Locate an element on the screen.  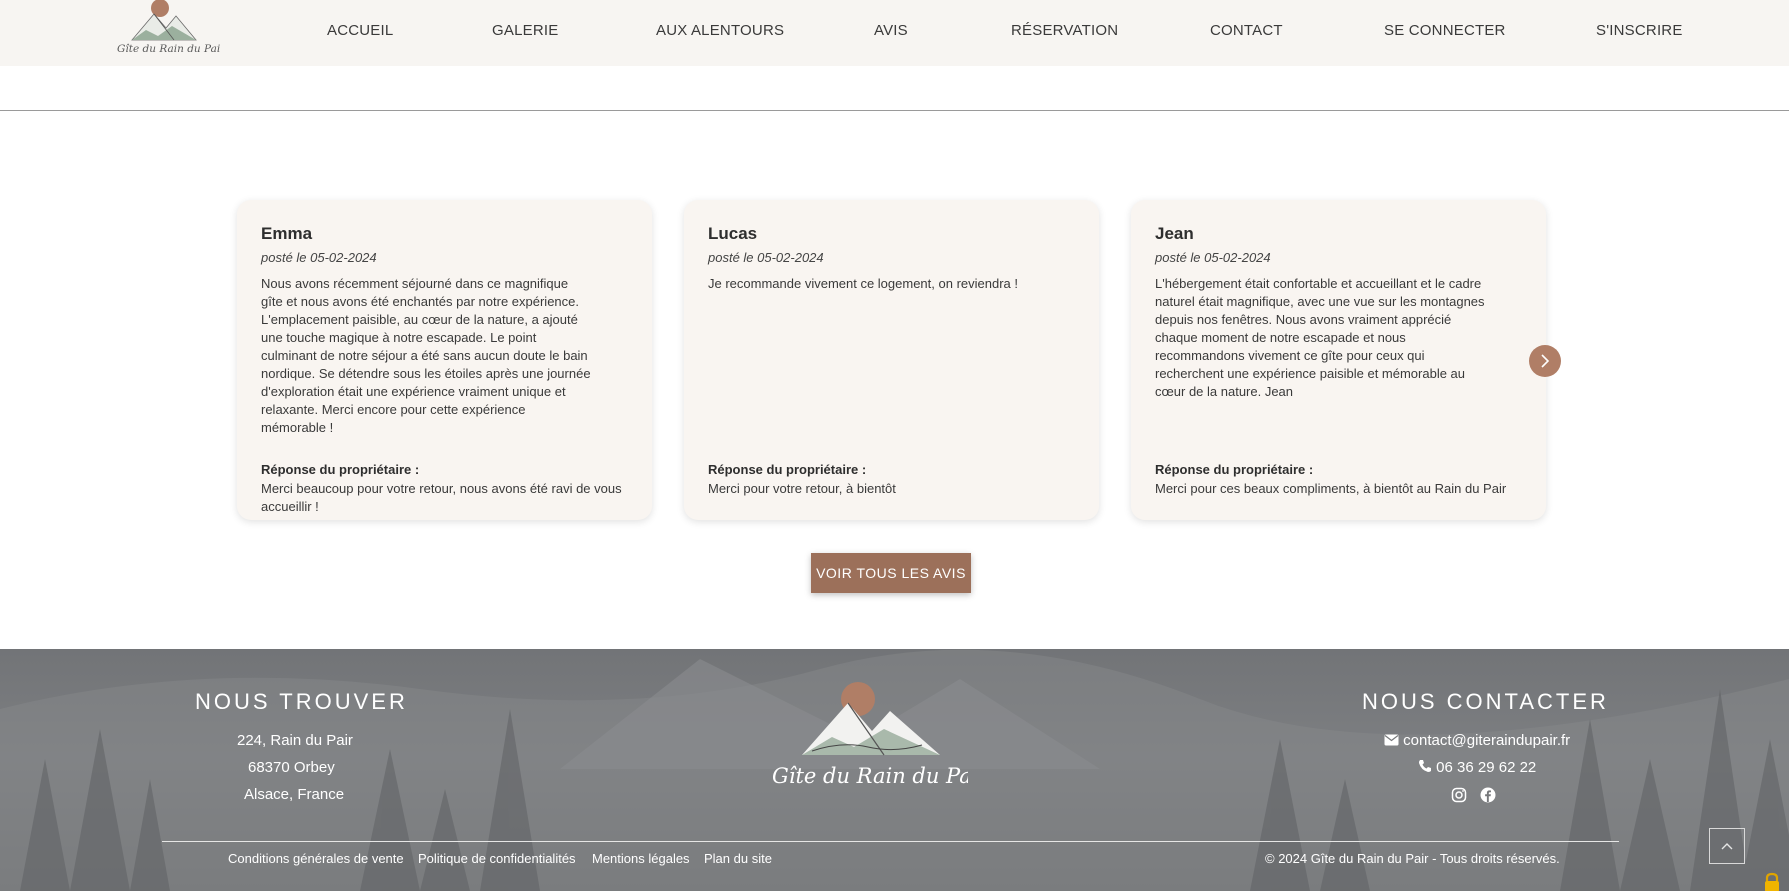
chevron-right-icon is located at coordinates (1545, 361).